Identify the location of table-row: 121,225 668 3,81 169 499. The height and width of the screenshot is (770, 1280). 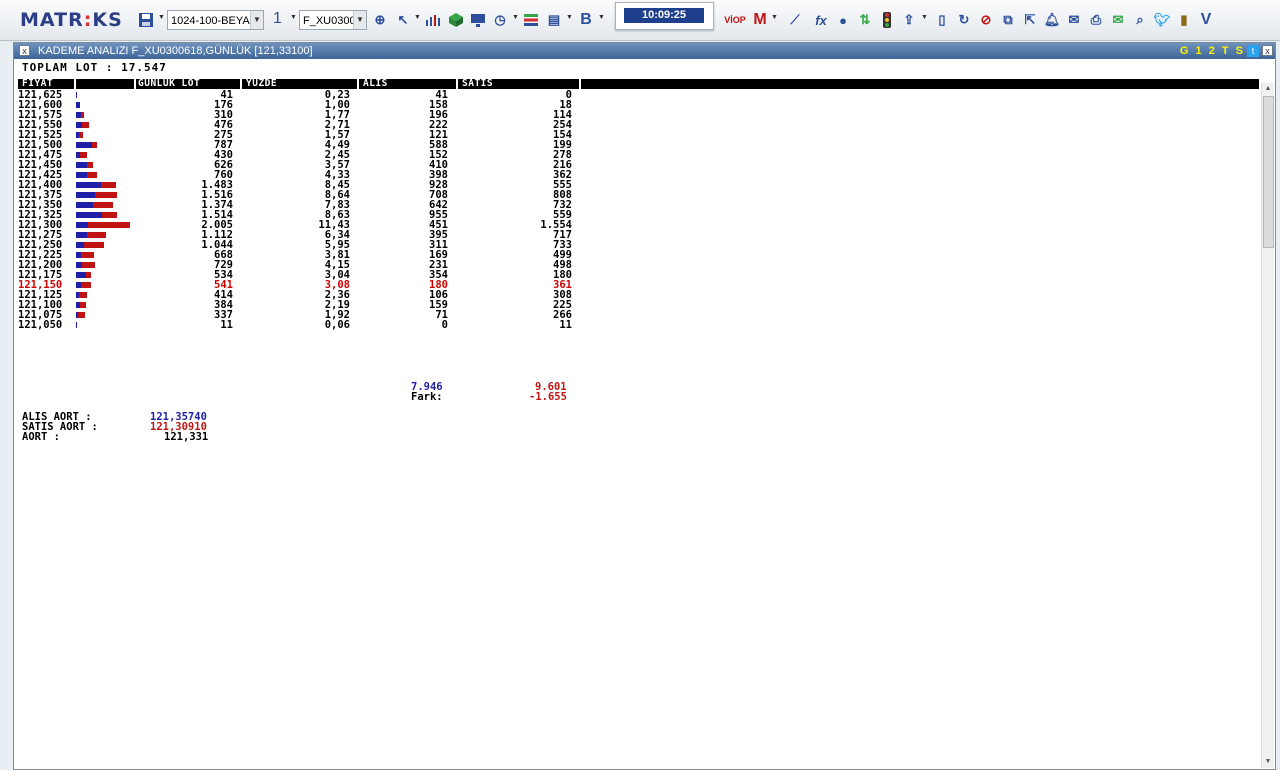
(318, 255).